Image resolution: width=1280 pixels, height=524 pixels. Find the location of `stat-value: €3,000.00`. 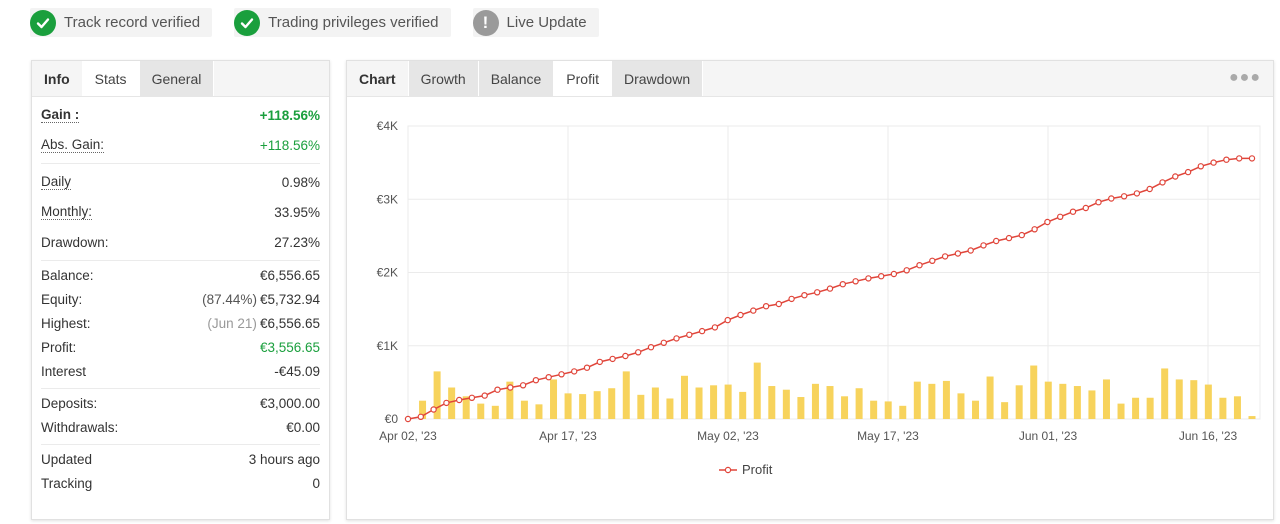

stat-value: €3,000.00 is located at coordinates (289, 403).